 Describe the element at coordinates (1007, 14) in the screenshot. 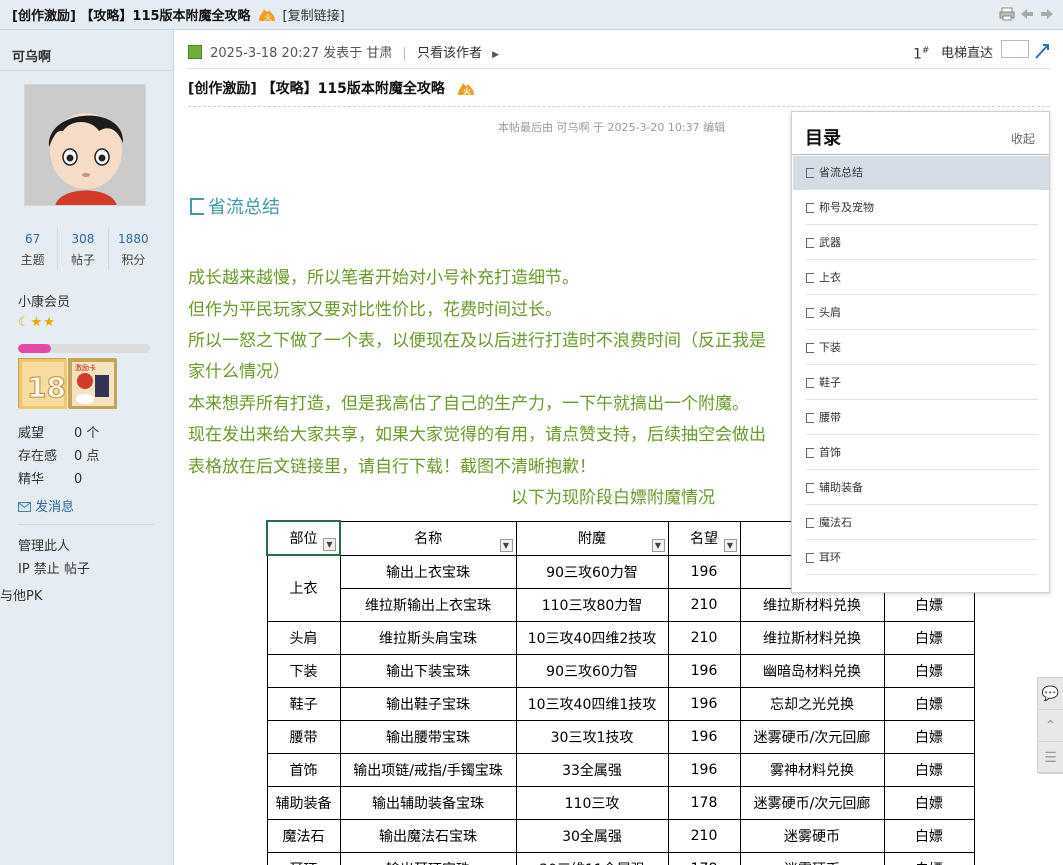

I see `print-icon` at that location.